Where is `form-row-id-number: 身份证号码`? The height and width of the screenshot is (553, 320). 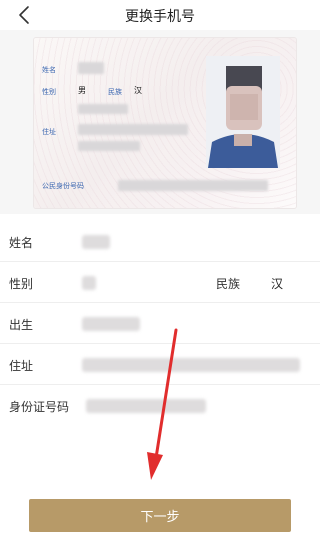 form-row-id-number: 身份证号码 is located at coordinates (160, 406).